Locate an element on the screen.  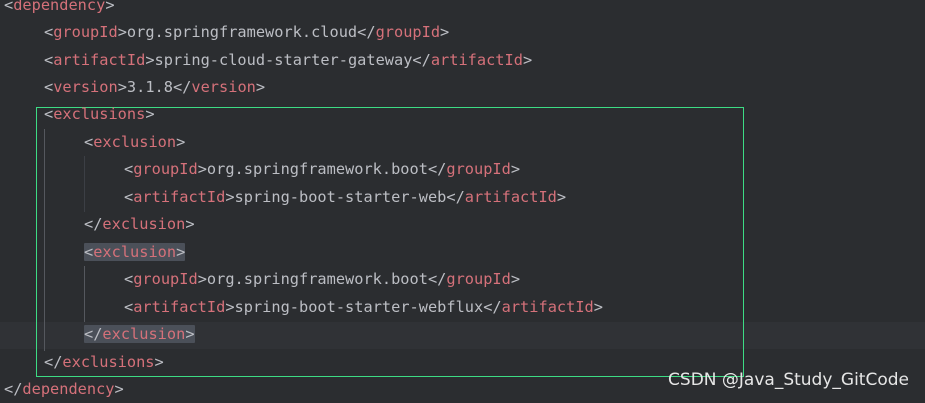
tag-value: spring-boot-starter-webflux is located at coordinates (359, 307).